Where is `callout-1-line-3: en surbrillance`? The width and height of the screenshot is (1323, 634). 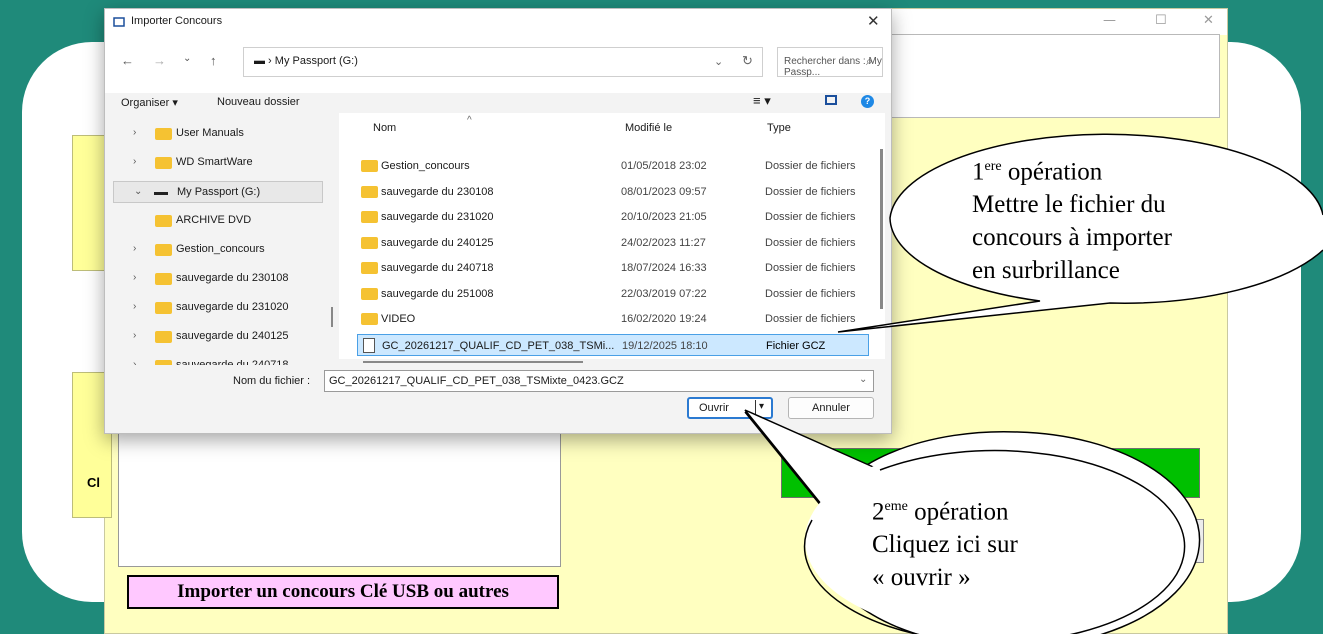
callout-1-line-3: en surbrillance is located at coordinates (1046, 271).